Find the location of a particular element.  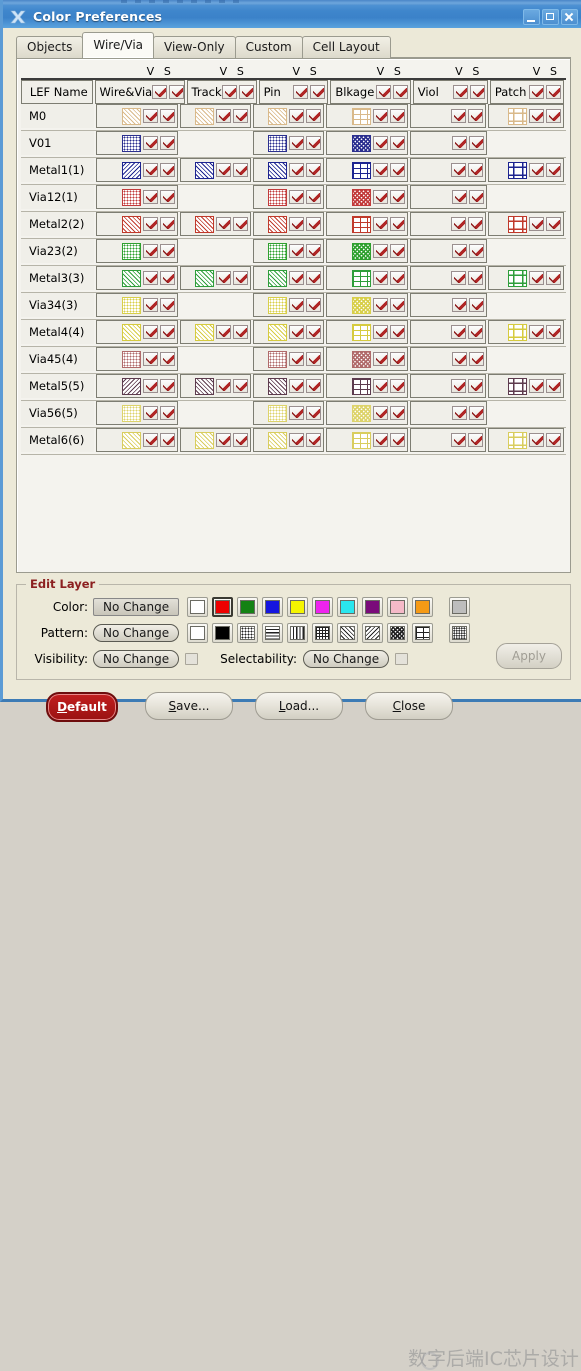

table-row: Metal3(3) is located at coordinates (293, 279).